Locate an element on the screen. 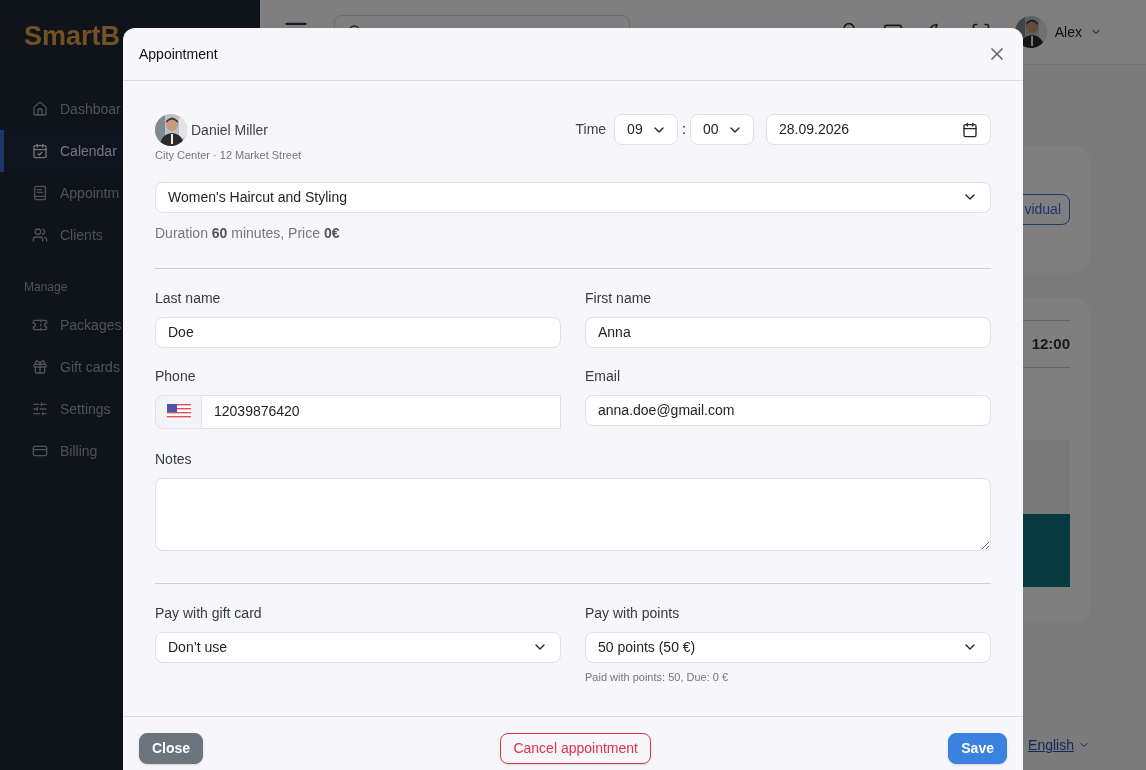 The image size is (1146, 770). logo: SmartB is located at coordinates (72, 36).